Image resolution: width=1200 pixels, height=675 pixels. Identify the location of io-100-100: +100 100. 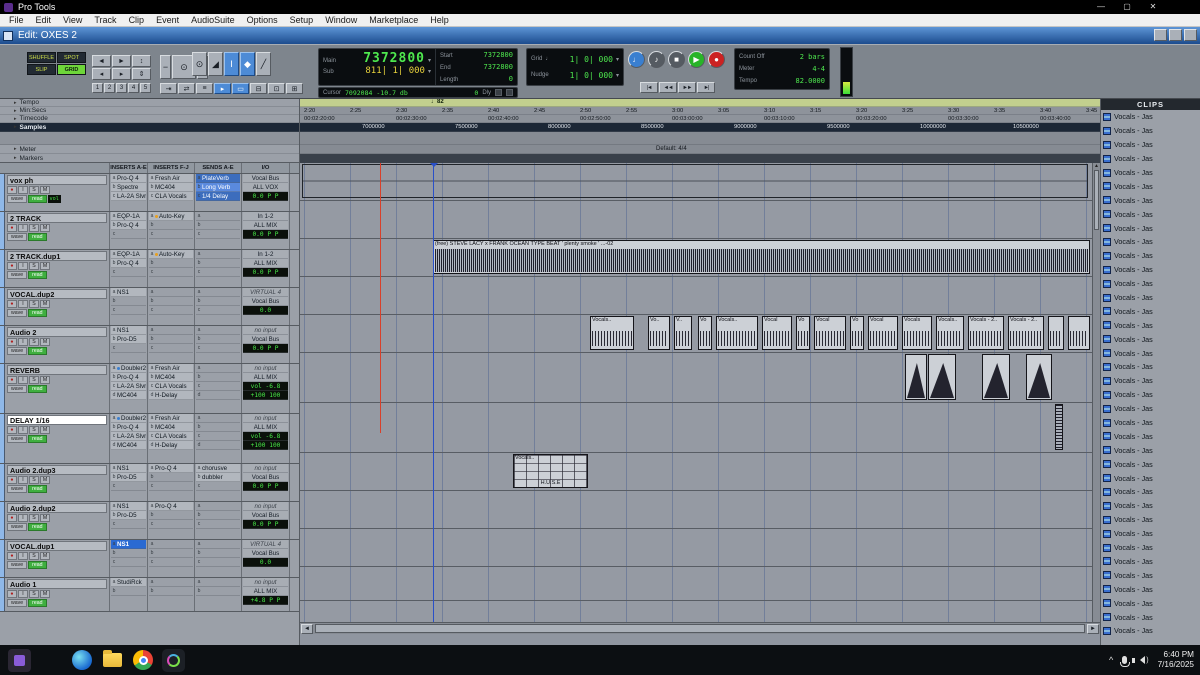
(265, 395).